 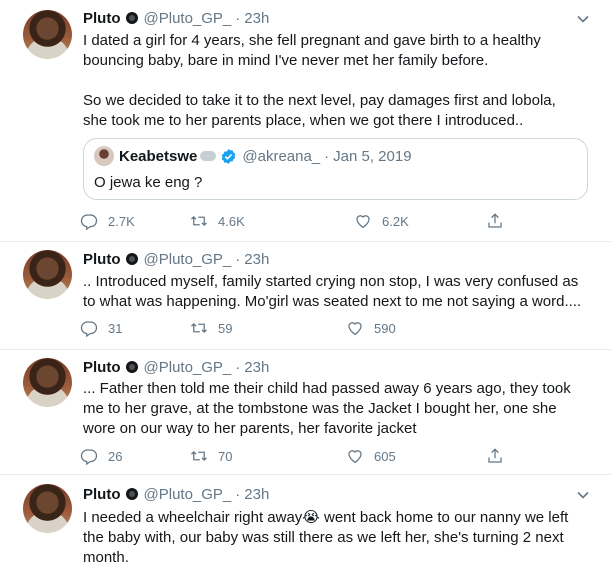 I want to click on quoted-author-name: Keabetswe, so click(x=158, y=156).